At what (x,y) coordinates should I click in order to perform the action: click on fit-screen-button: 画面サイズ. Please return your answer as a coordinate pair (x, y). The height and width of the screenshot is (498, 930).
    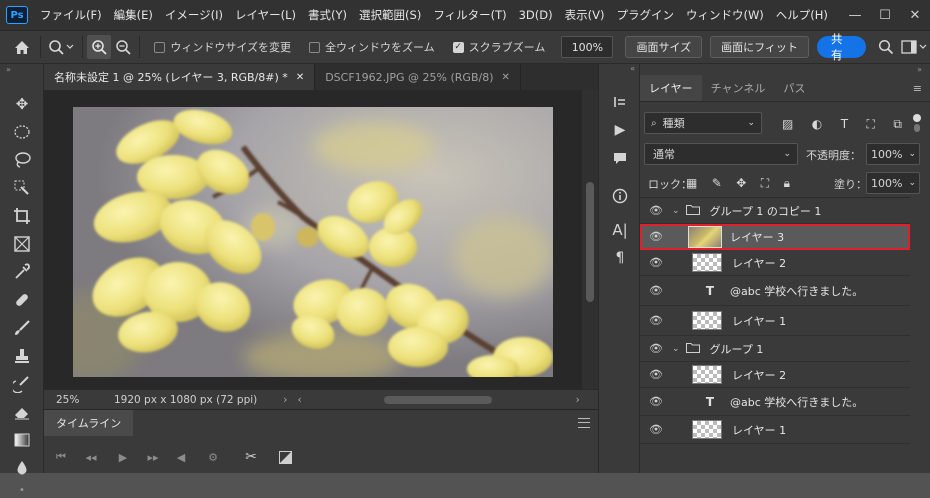
    Looking at the image, I should click on (664, 47).